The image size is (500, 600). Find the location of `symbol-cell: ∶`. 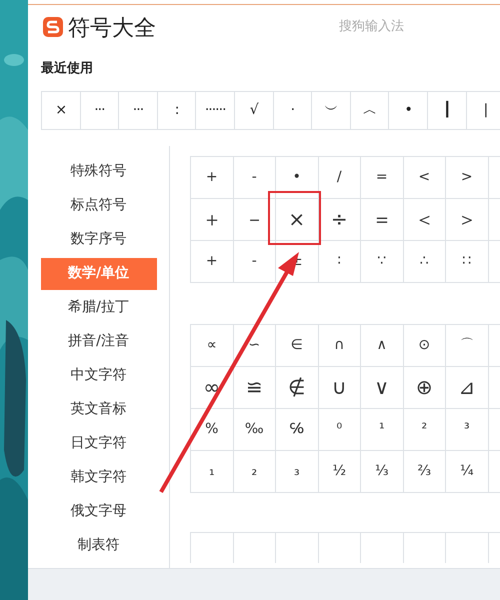

symbol-cell: ∶ is located at coordinates (339, 261).